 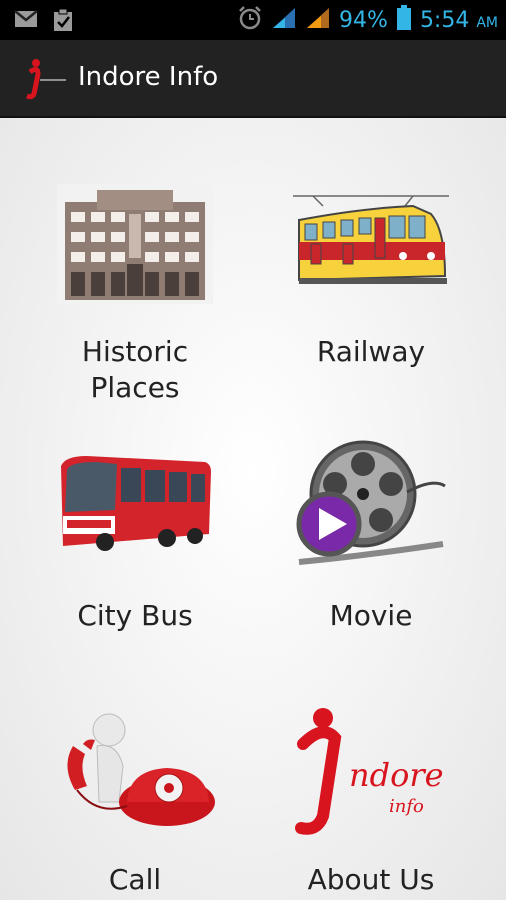 What do you see at coordinates (26, 22) in the screenshot?
I see `gmail-icon` at bounding box center [26, 22].